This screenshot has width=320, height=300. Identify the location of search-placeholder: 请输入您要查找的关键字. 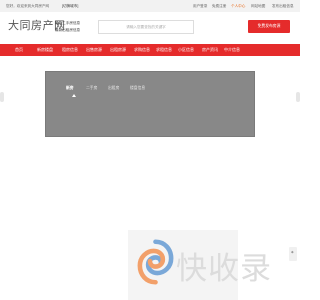
(146, 27).